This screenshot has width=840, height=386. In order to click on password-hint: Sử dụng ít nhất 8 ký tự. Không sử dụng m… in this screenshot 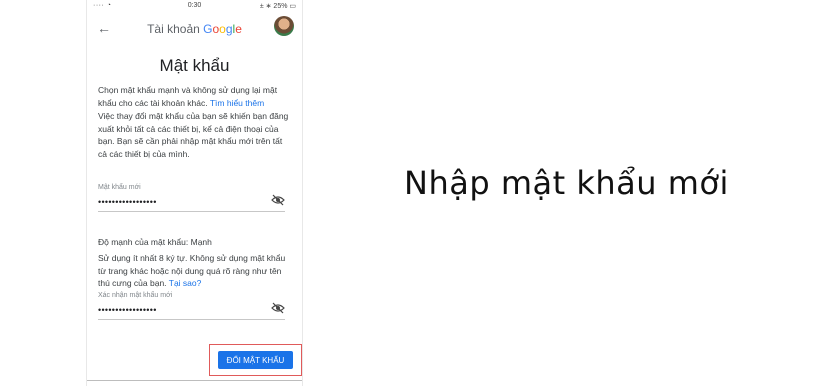, I will do `click(192, 270)`.